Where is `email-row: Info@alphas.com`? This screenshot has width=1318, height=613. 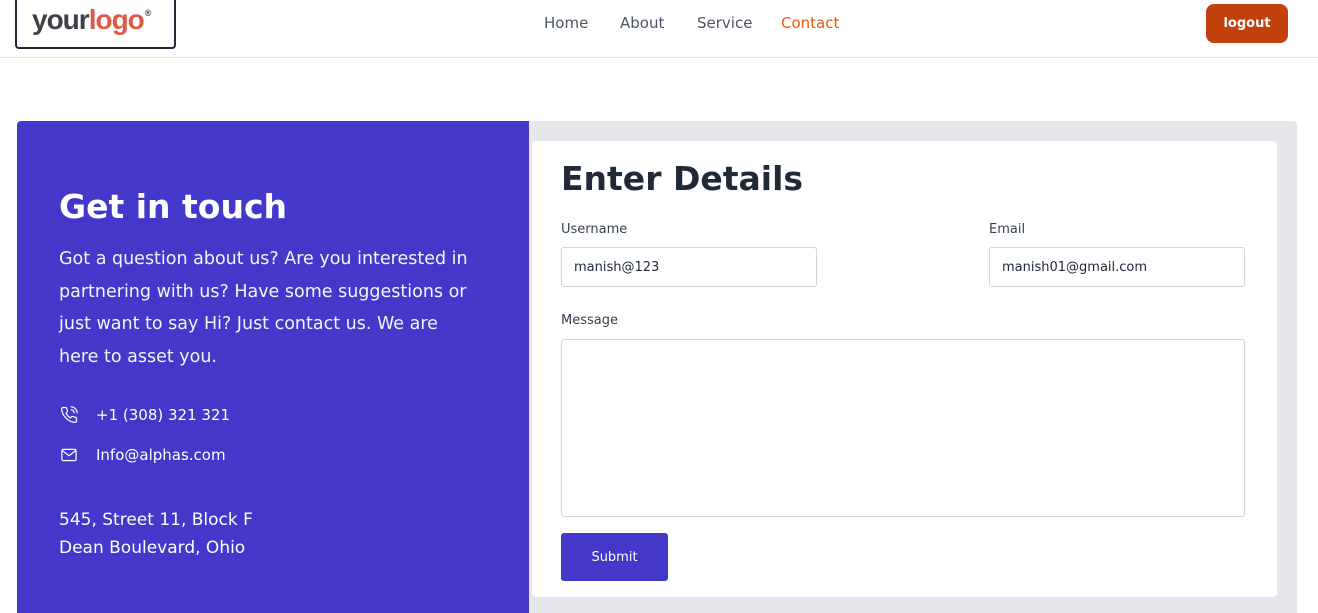 email-row: Info@alphas.com is located at coordinates (142, 455).